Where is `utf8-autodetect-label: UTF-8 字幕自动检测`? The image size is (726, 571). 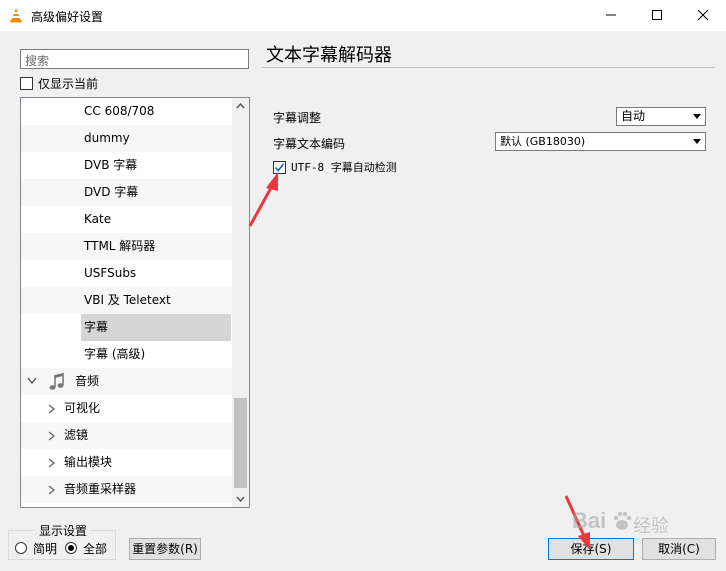
utf8-autodetect-label: UTF-8 字幕自动检测 is located at coordinates (344, 167).